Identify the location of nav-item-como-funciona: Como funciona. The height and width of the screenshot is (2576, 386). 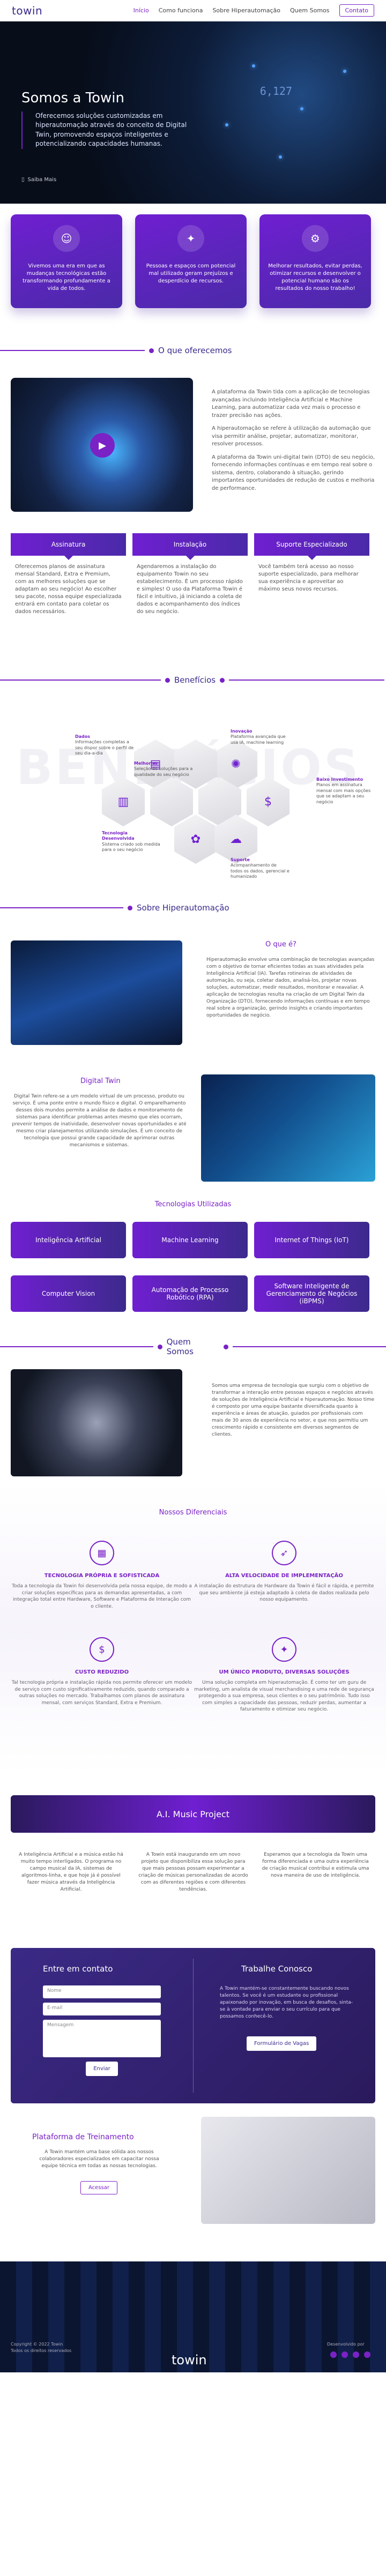
(181, 10).